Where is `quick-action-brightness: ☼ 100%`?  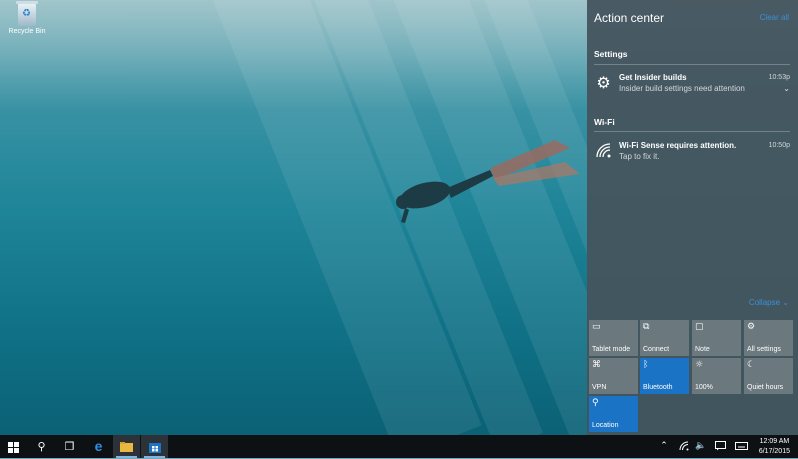
quick-action-brightness: ☼ 100% is located at coordinates (716, 376).